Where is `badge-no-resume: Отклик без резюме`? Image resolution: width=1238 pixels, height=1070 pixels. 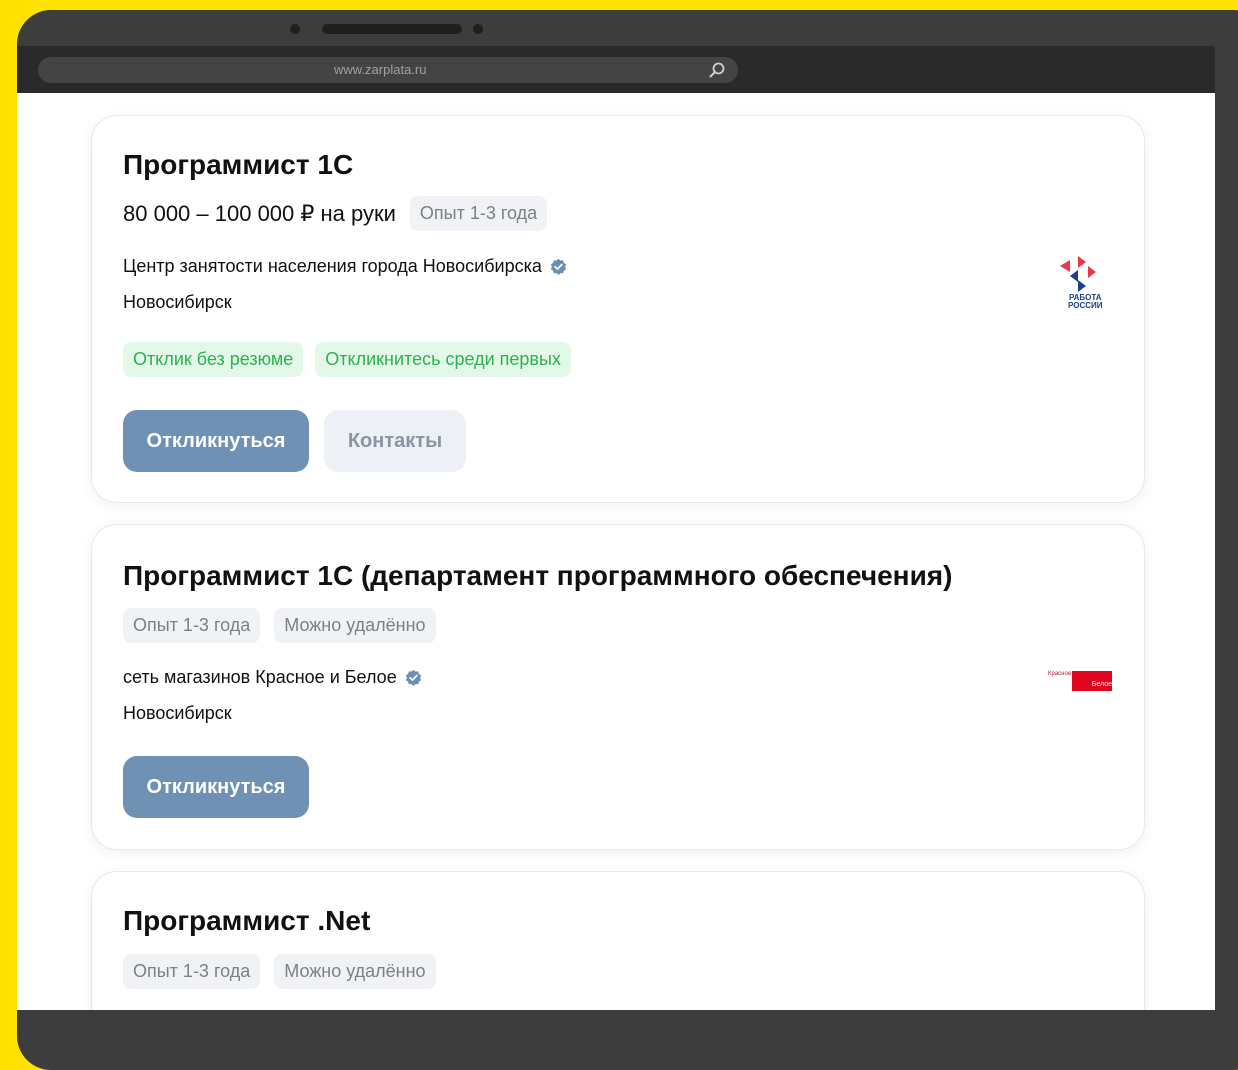 badge-no-resume: Отклик без резюме is located at coordinates (213, 359).